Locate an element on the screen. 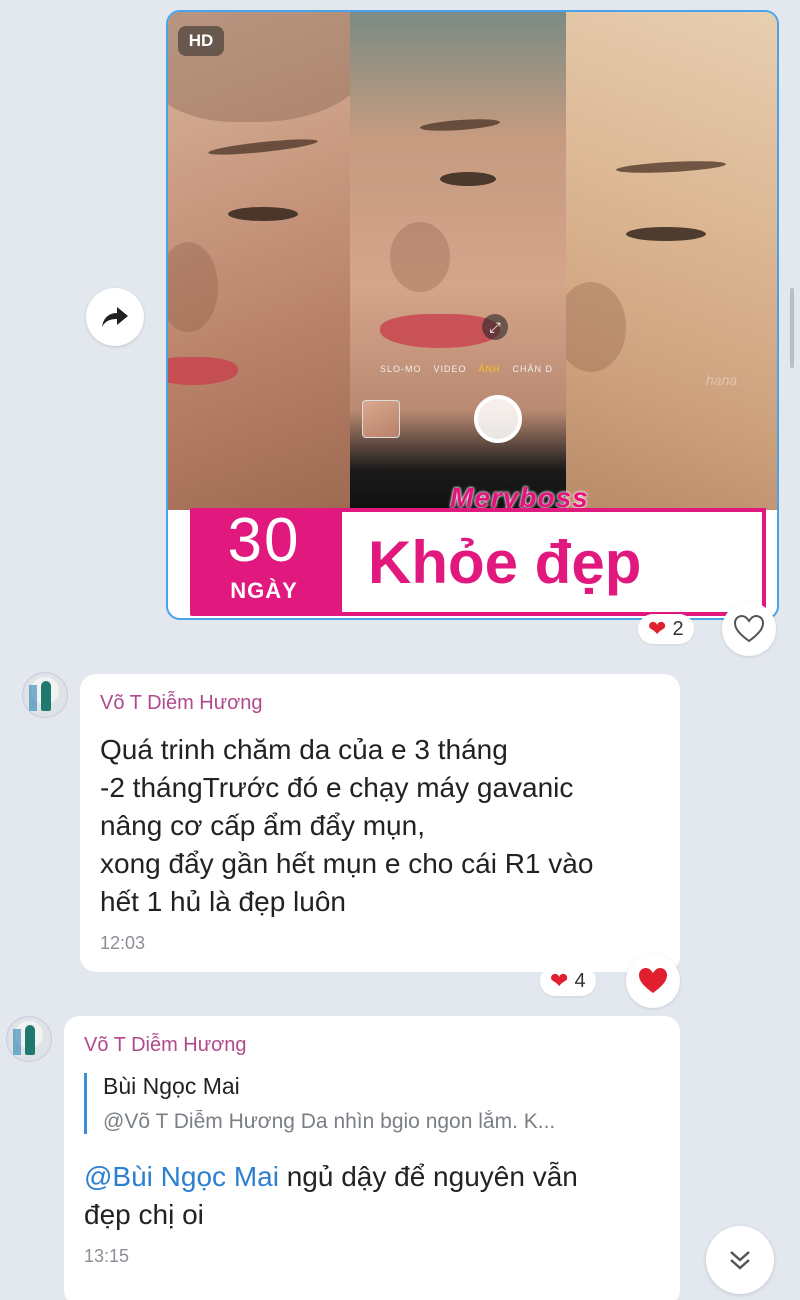 This screenshot has height=1300, width=800. mention-link: @Bùi Ngọc Mai is located at coordinates (181, 1176).